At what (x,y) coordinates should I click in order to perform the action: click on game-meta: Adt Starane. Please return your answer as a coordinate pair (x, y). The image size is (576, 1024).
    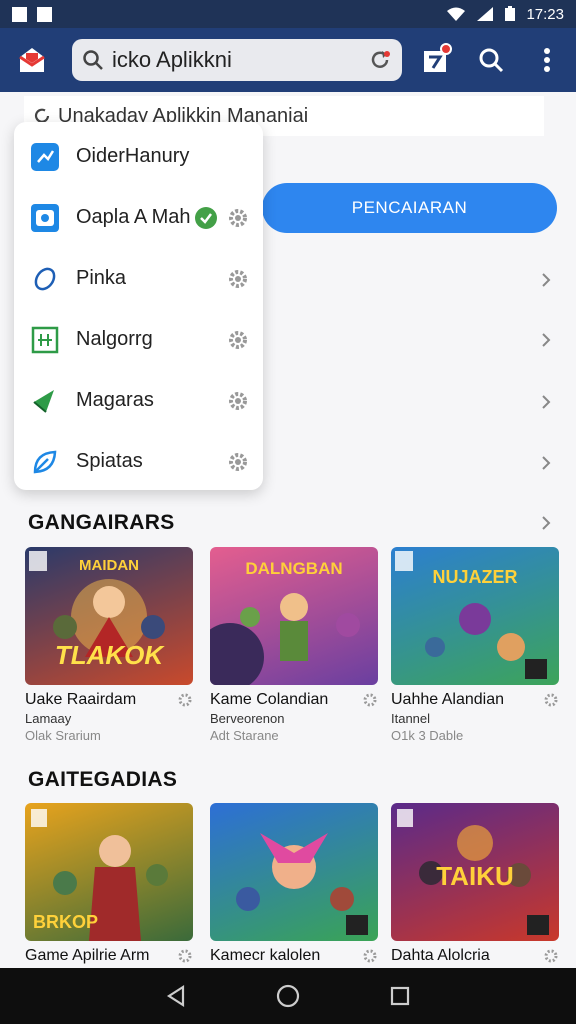
    Looking at the image, I should click on (244, 735).